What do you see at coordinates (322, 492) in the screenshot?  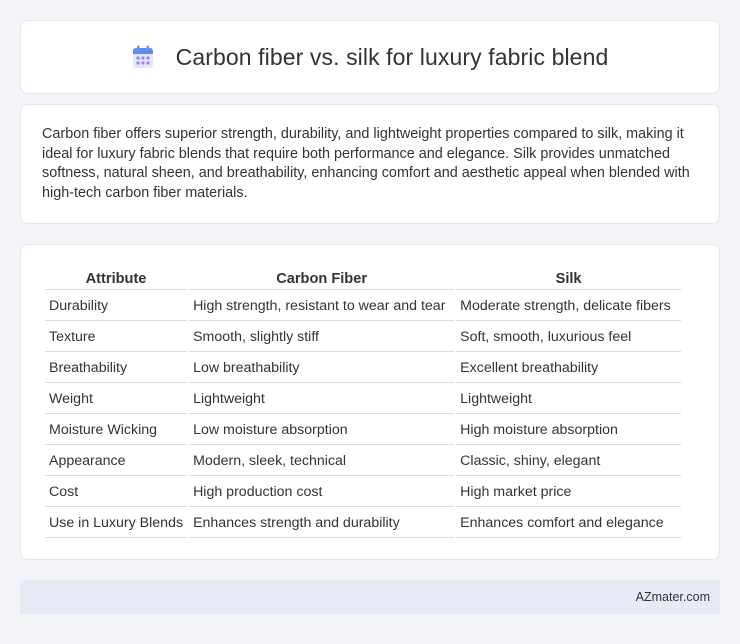 I see `row-carbon-fiber: High production cost` at bounding box center [322, 492].